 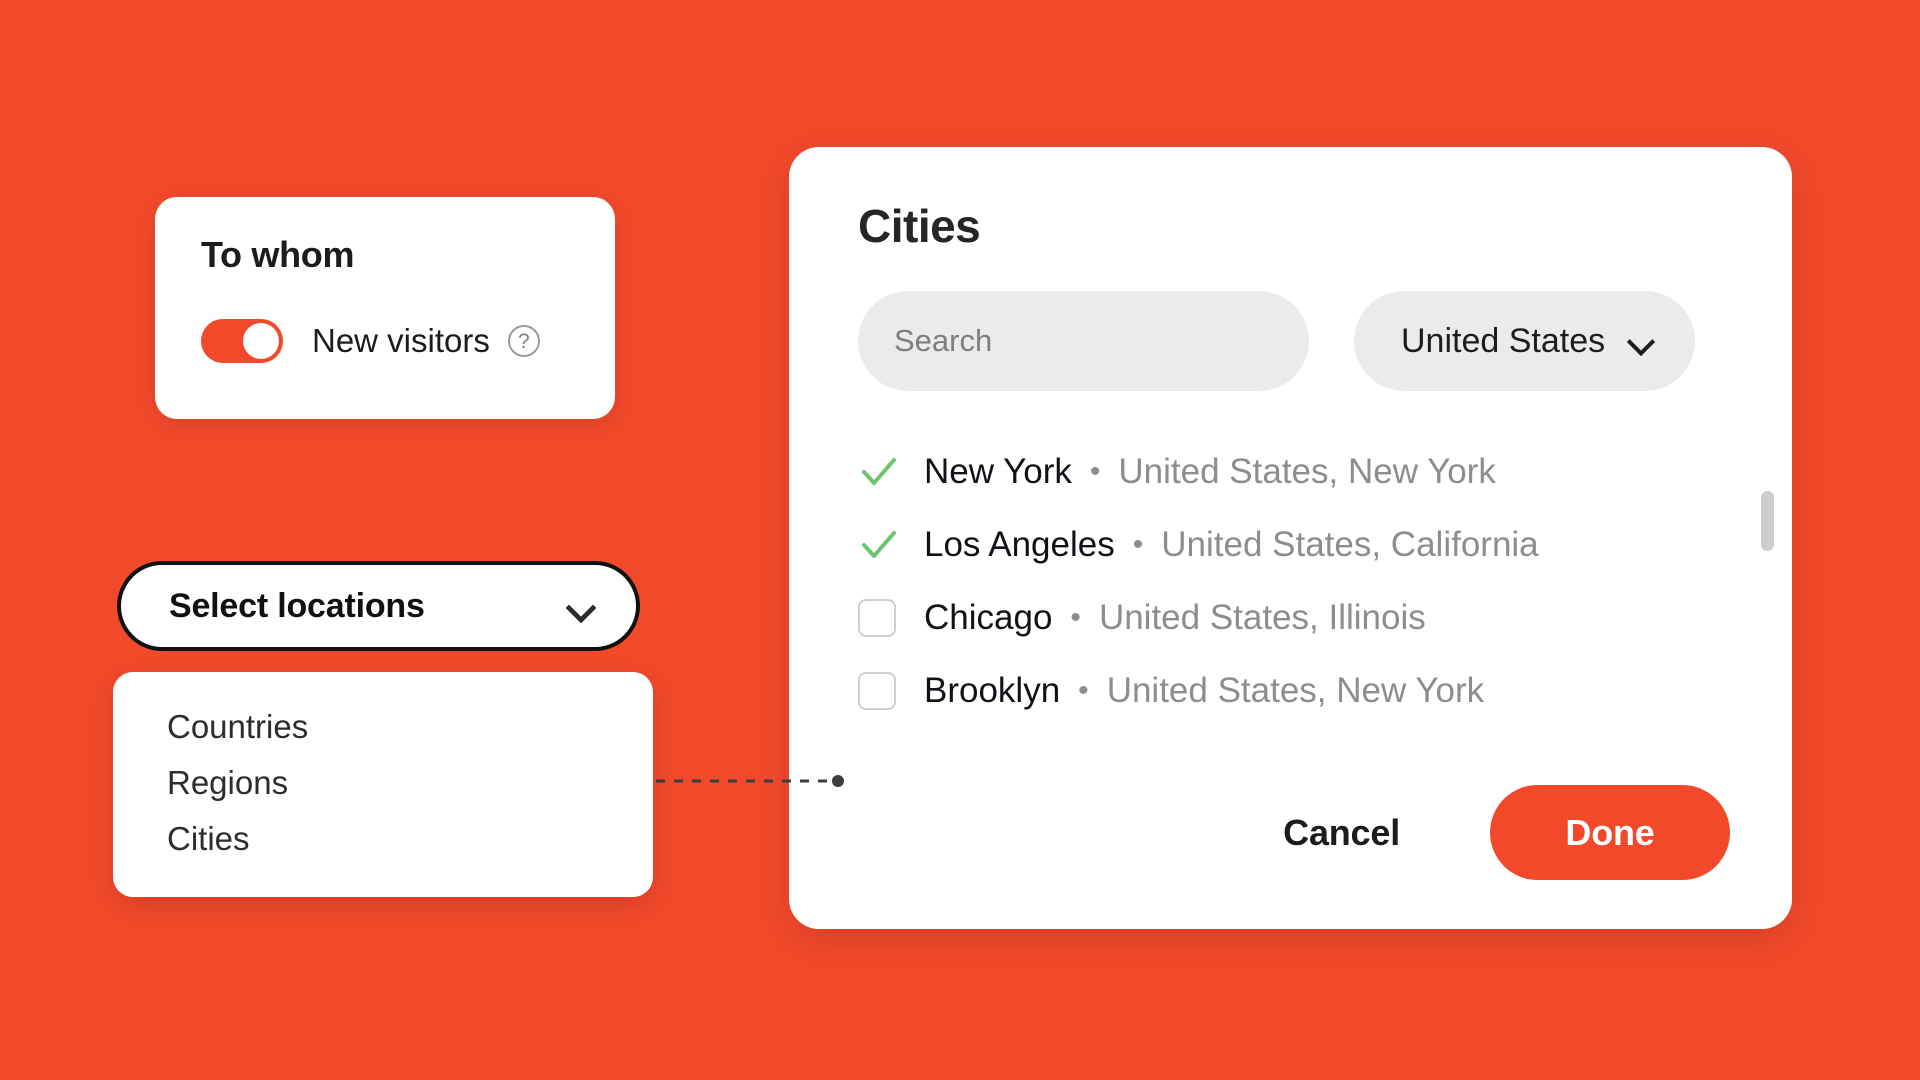 I want to click on question-circle-icon: ?, so click(x=523, y=341).